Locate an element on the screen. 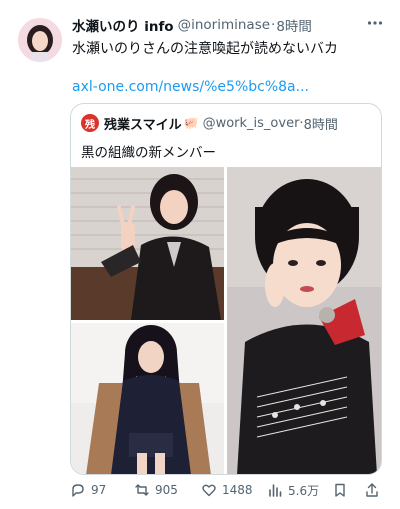  tweet-text: 水瀬いのりさんの注意喚起が読めないバカ is located at coordinates (205, 49).